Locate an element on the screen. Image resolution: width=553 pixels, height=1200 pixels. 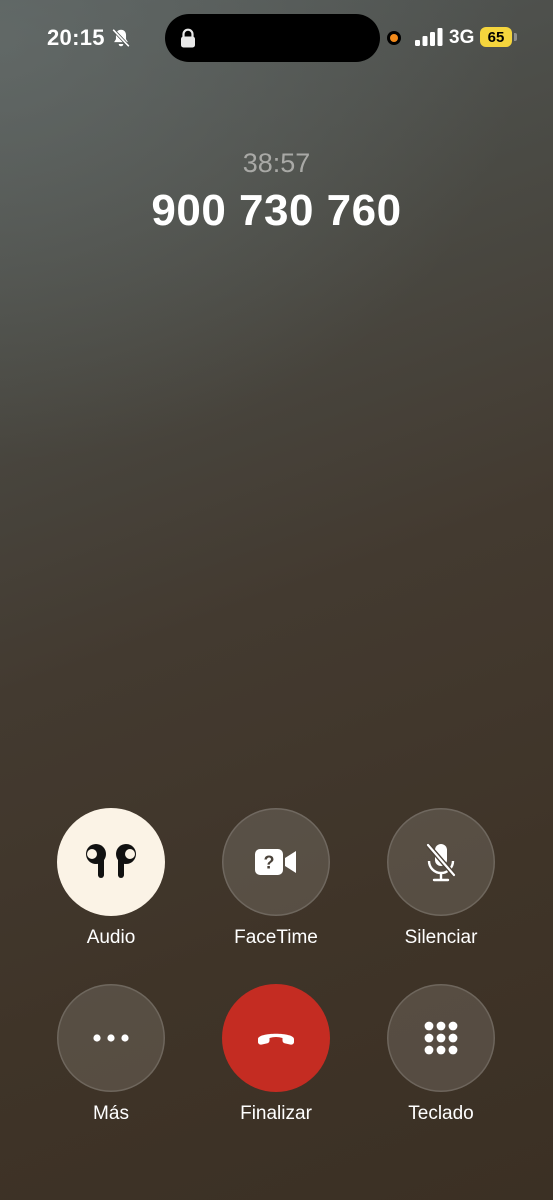
keypad-control: Teclado is located at coordinates (441, 1054).